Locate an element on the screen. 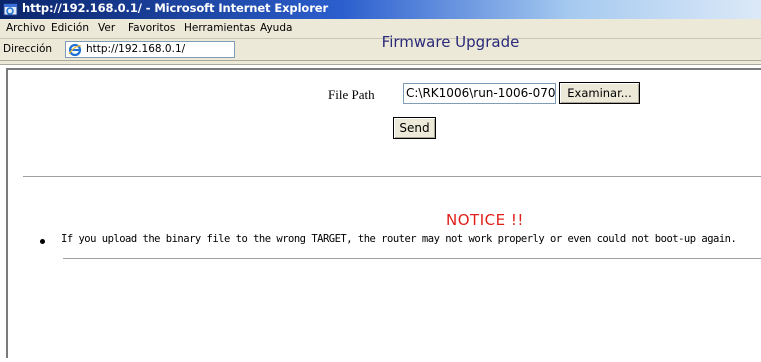  notice-title: NOTICE !! is located at coordinates (485, 220).